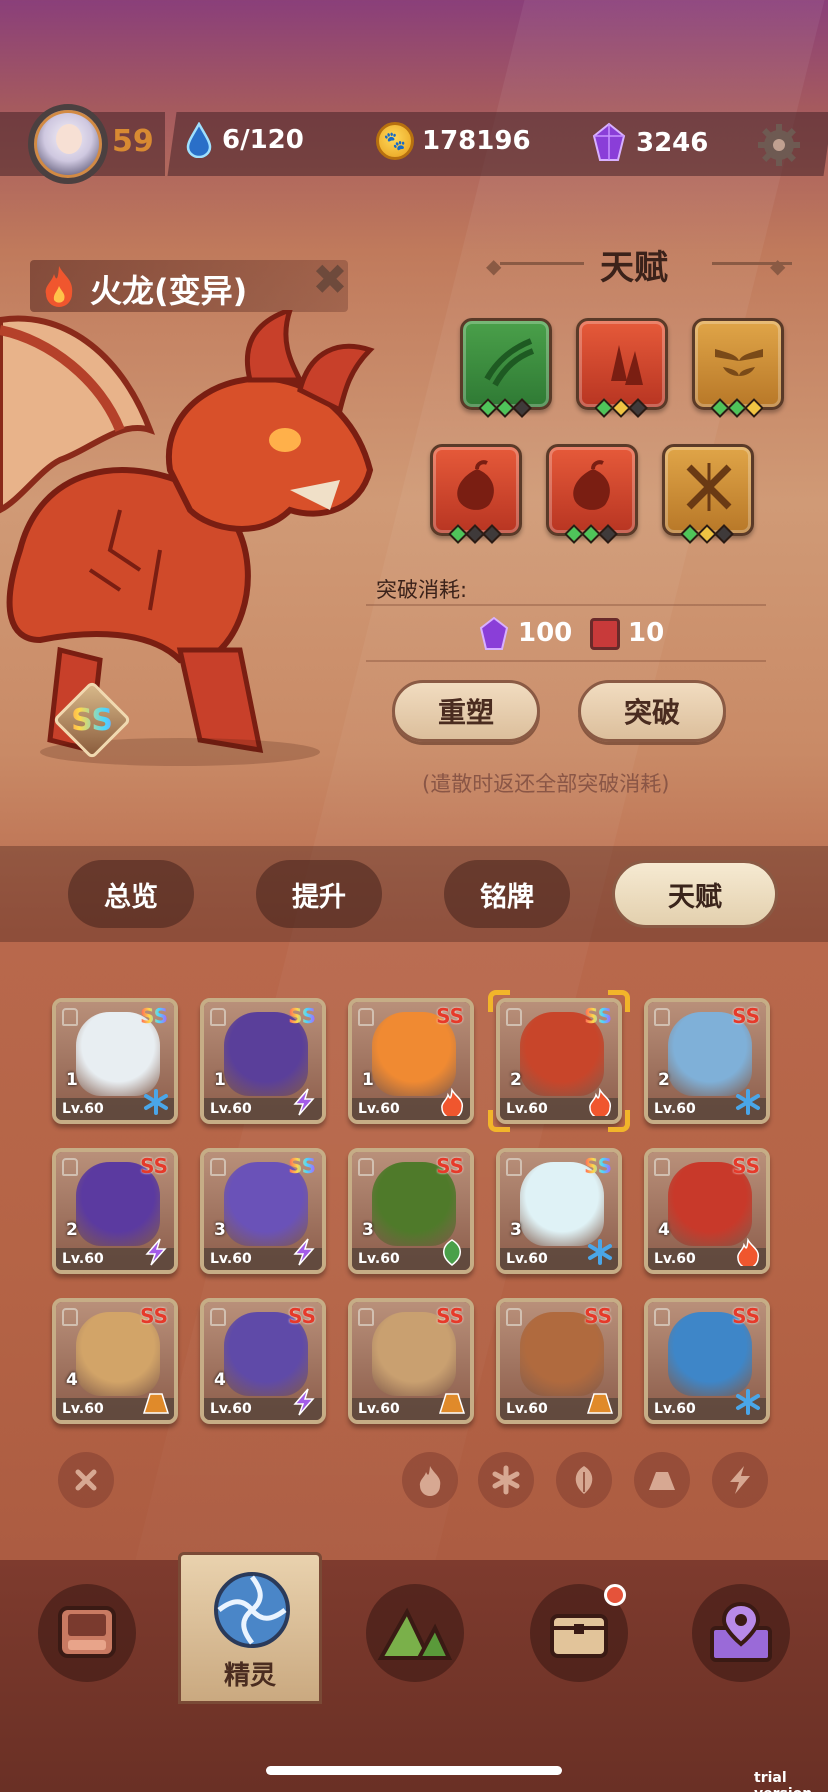  Describe the element at coordinates (600, 1403) in the screenshot. I see `earth-icon` at that location.